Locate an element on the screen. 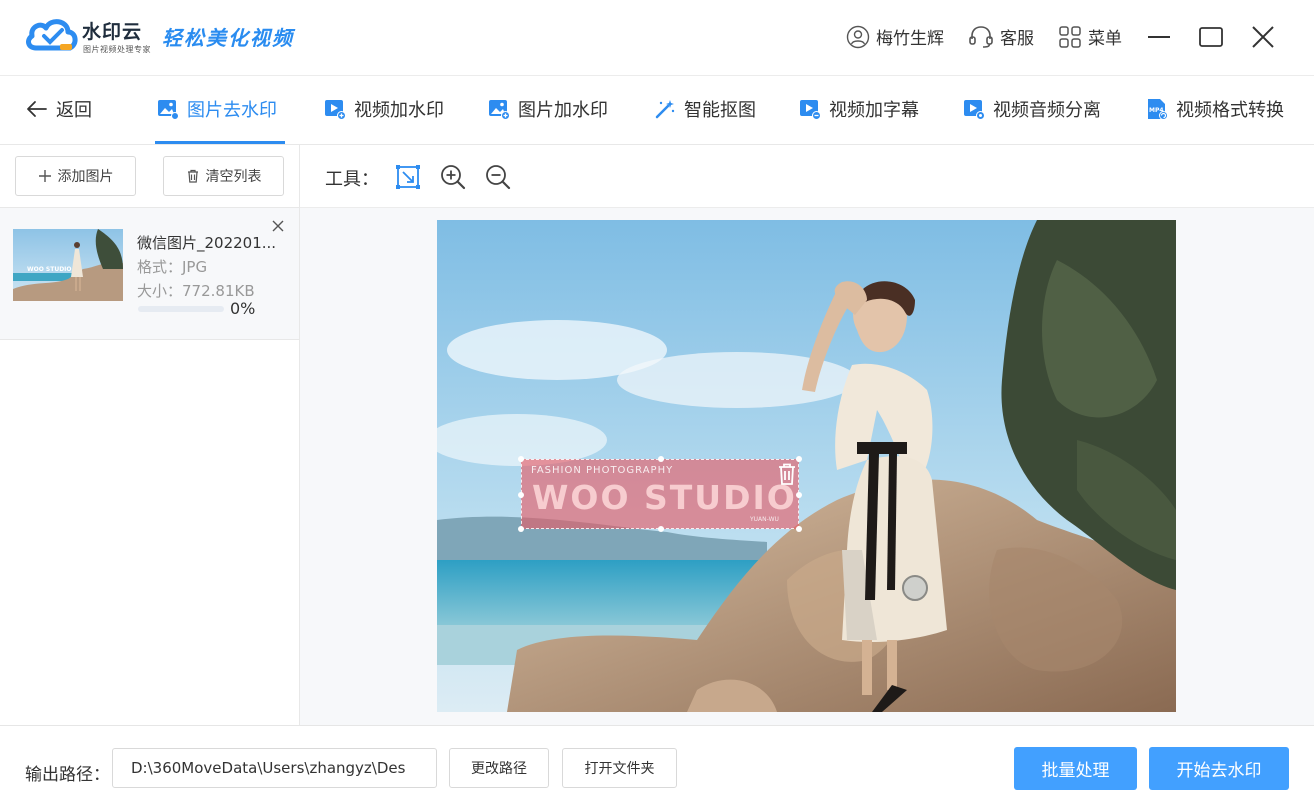 This screenshot has width=1314, height=810. file-thumbnail: WOO STUDIO is located at coordinates (68, 265).